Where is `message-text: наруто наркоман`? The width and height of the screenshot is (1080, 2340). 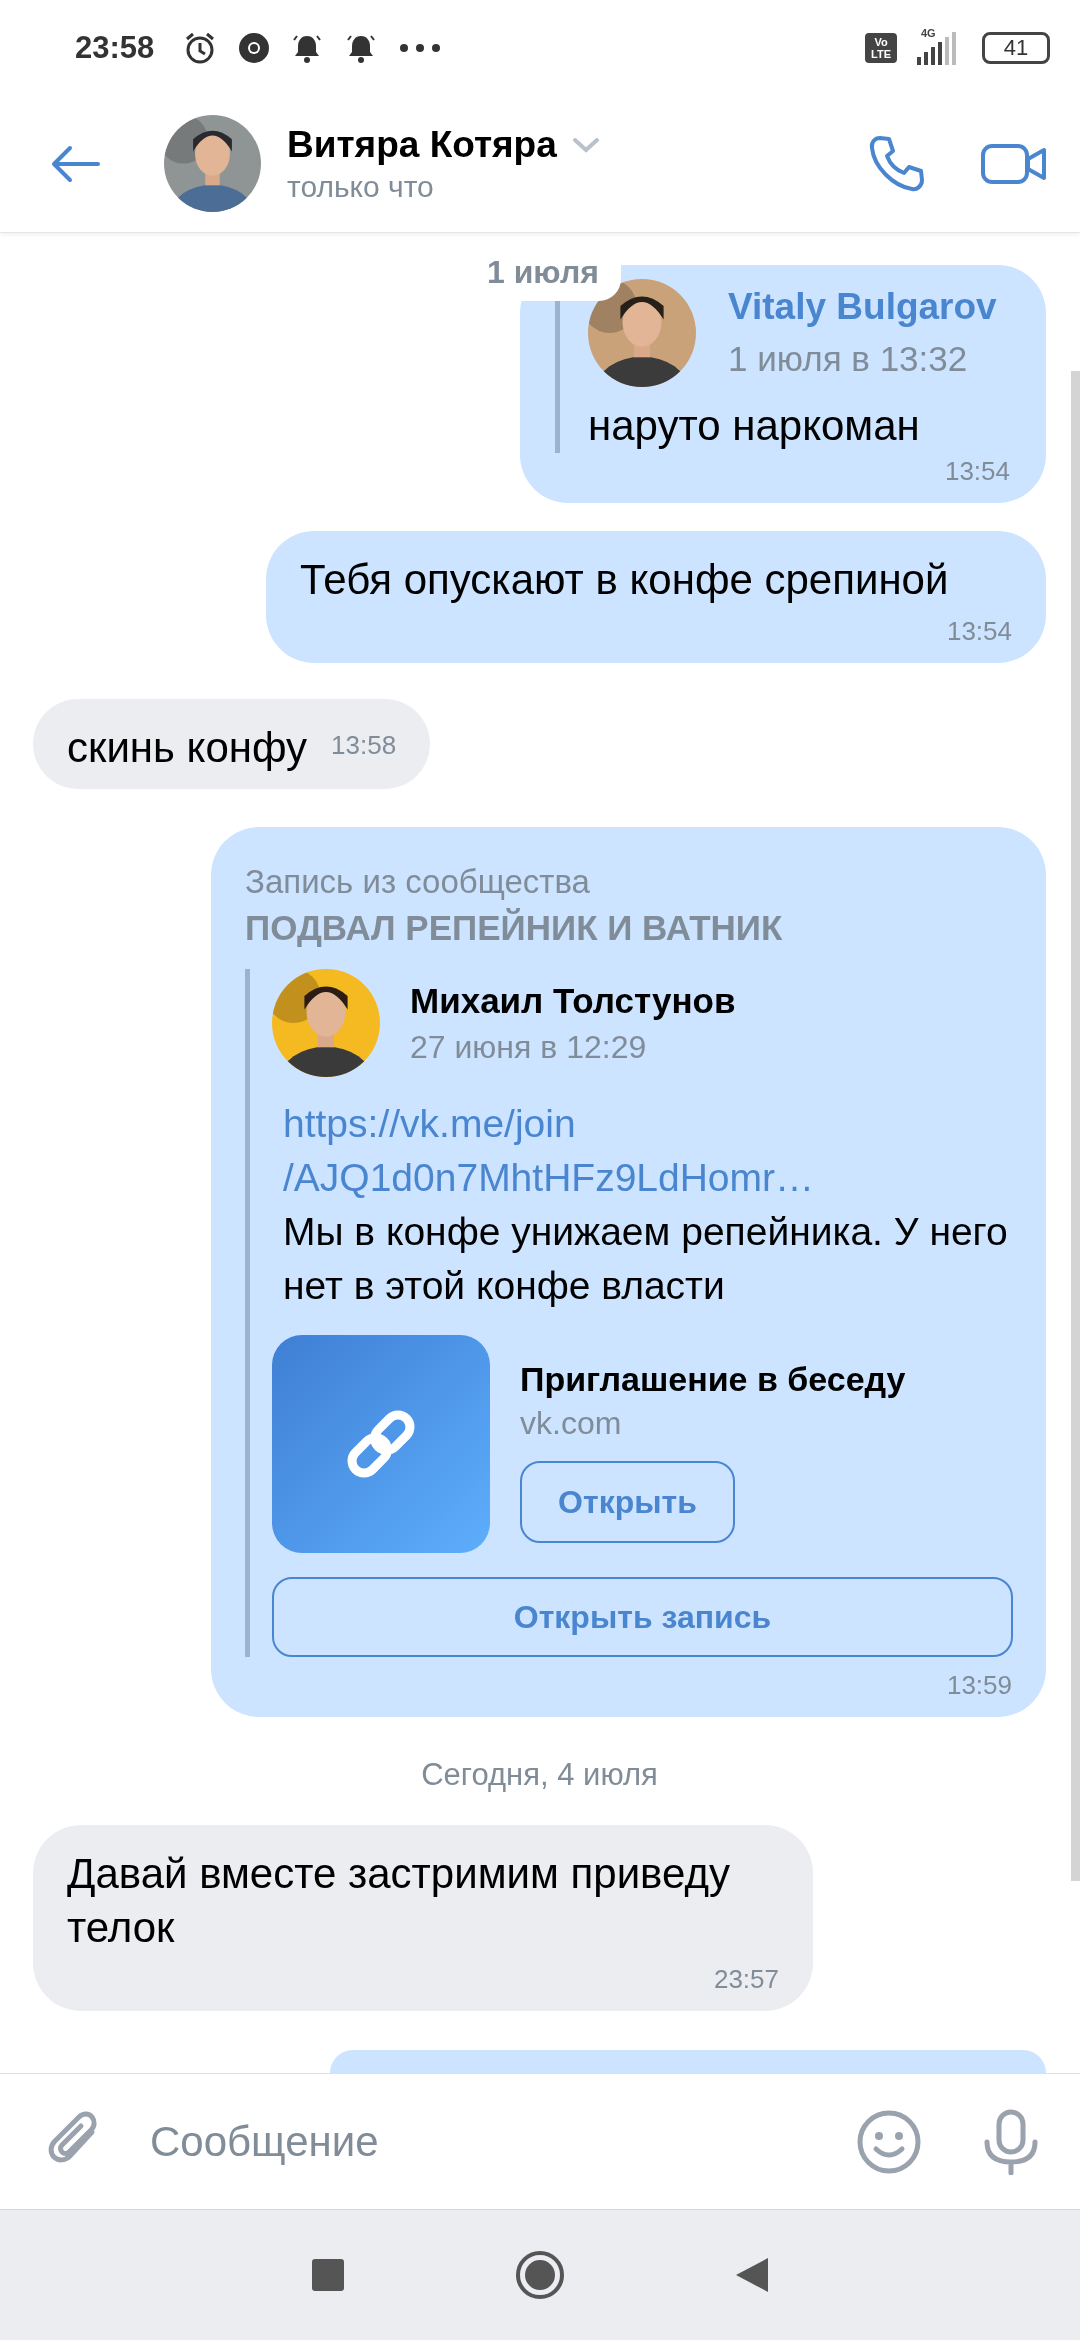
message-text: наруто наркоман is located at coordinates (754, 426).